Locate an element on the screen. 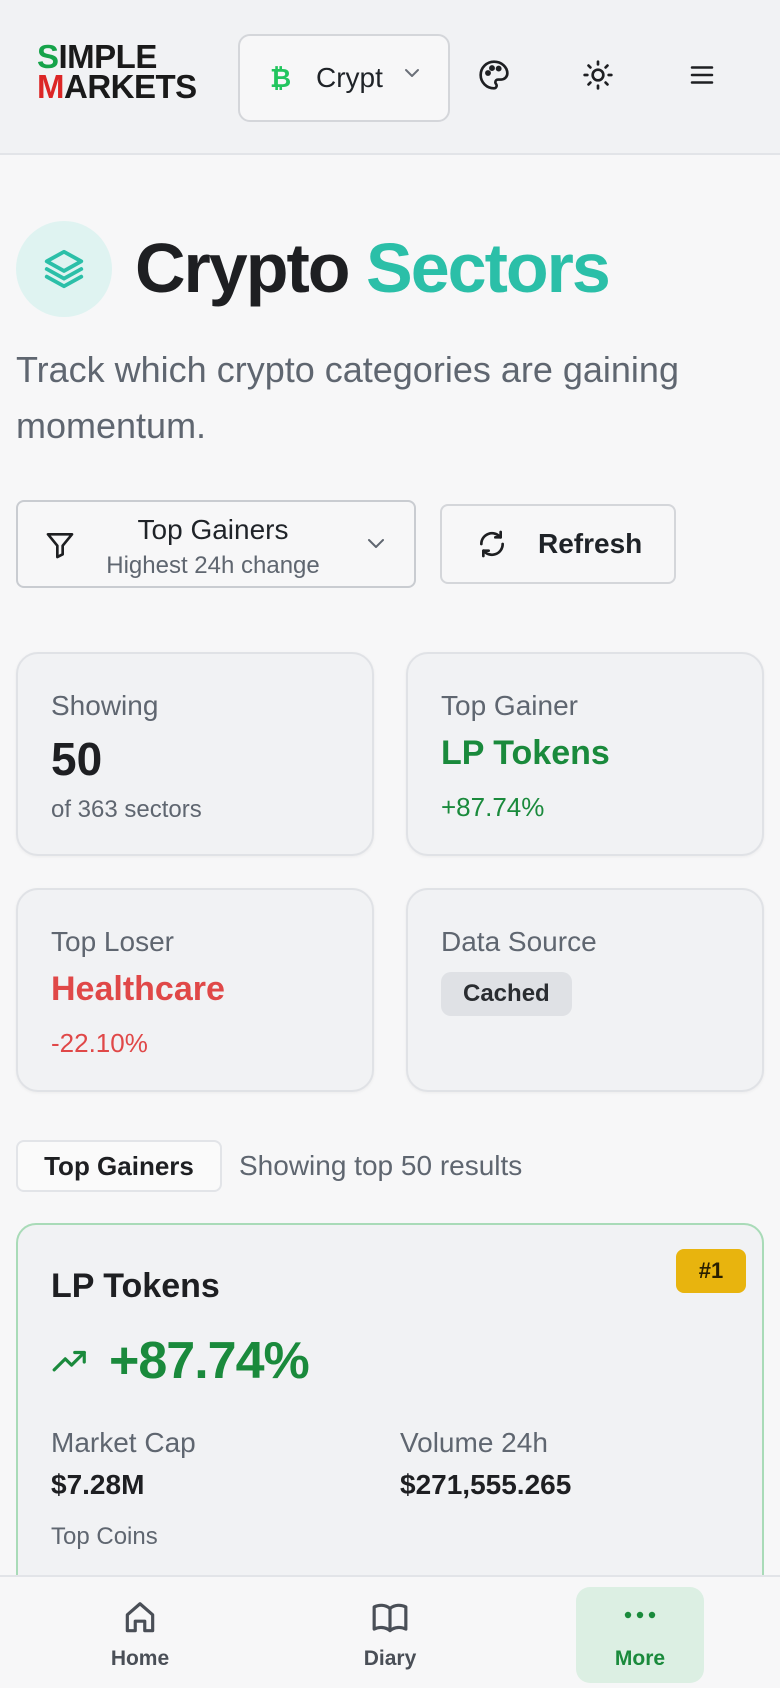 Image resolution: width=780 pixels, height=1688 pixels. sectors-title-icon is located at coordinates (64, 269).